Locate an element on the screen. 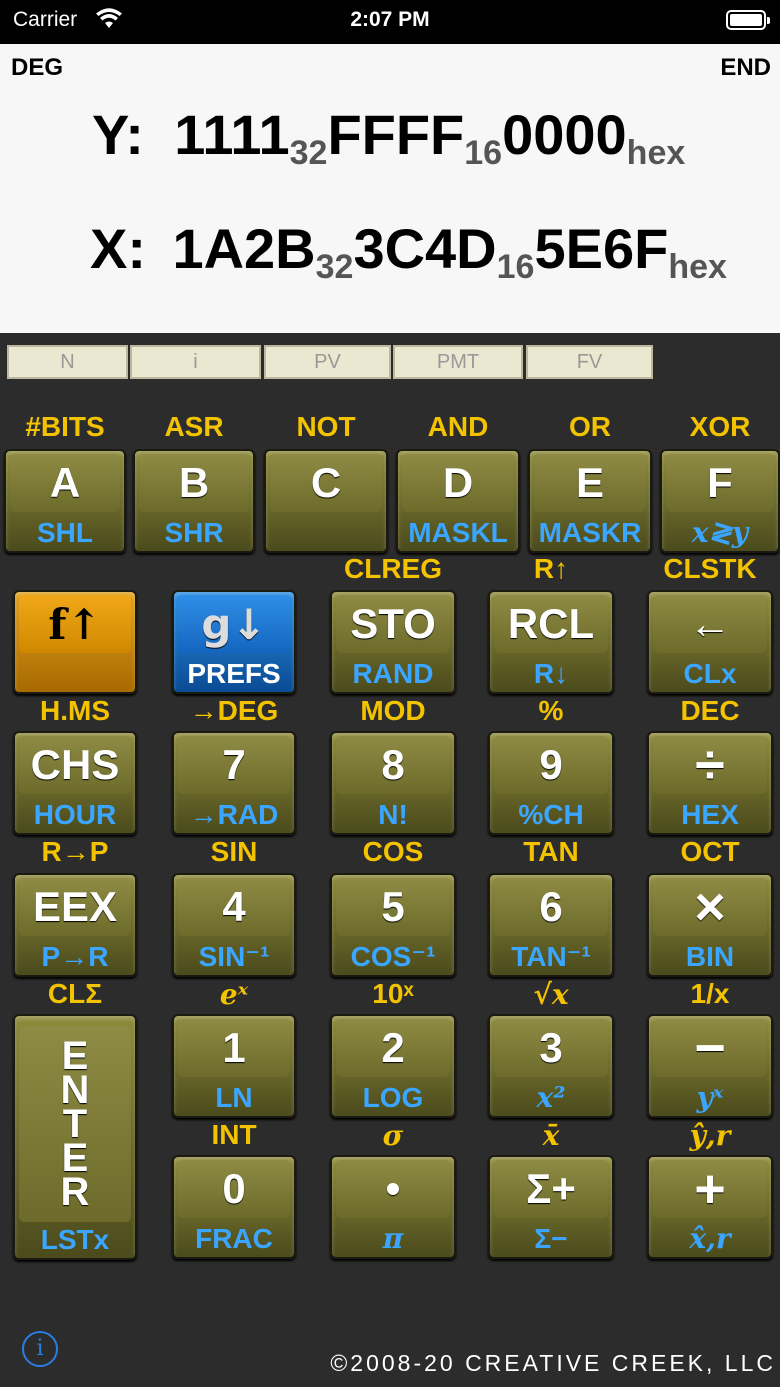 The height and width of the screenshot is (1387, 780). key-multiply-shift-label: OCT is located at coordinates (710, 851).